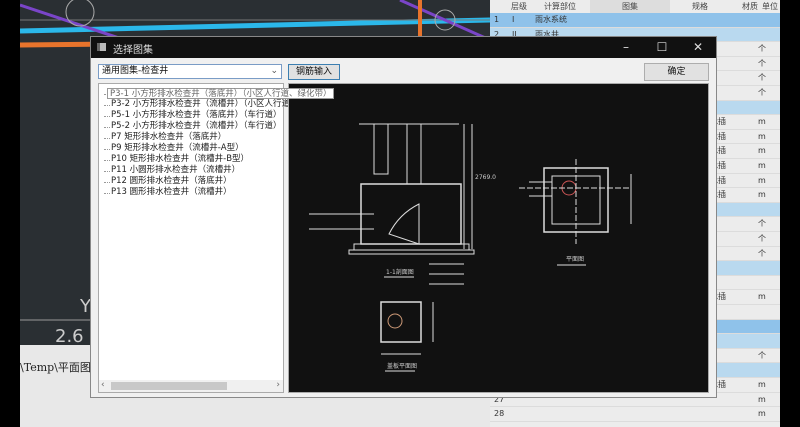 This screenshot has height=427, width=800. I want to click on tree-item: P5-2 小方形排水检查井（流槽井）（车行道）, so click(196, 126).